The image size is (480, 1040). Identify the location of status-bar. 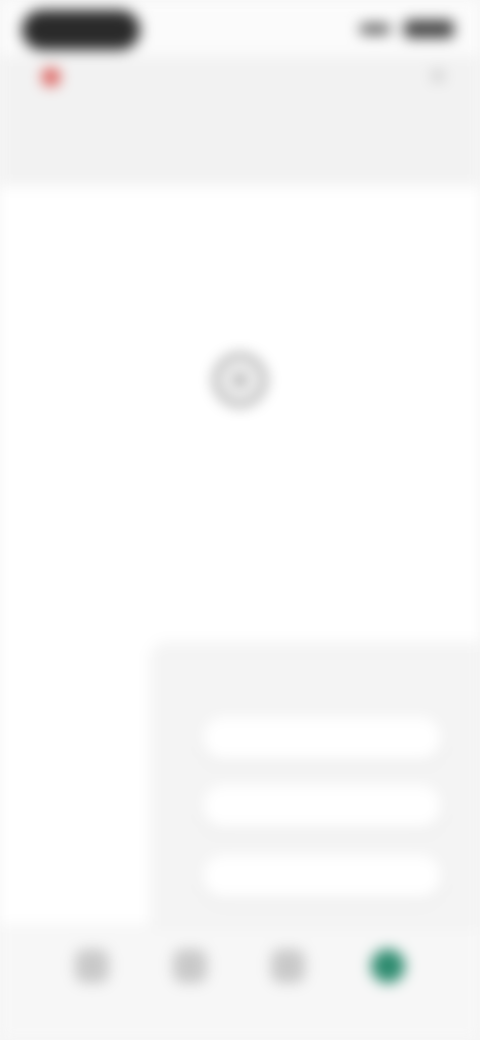
(240, 28).